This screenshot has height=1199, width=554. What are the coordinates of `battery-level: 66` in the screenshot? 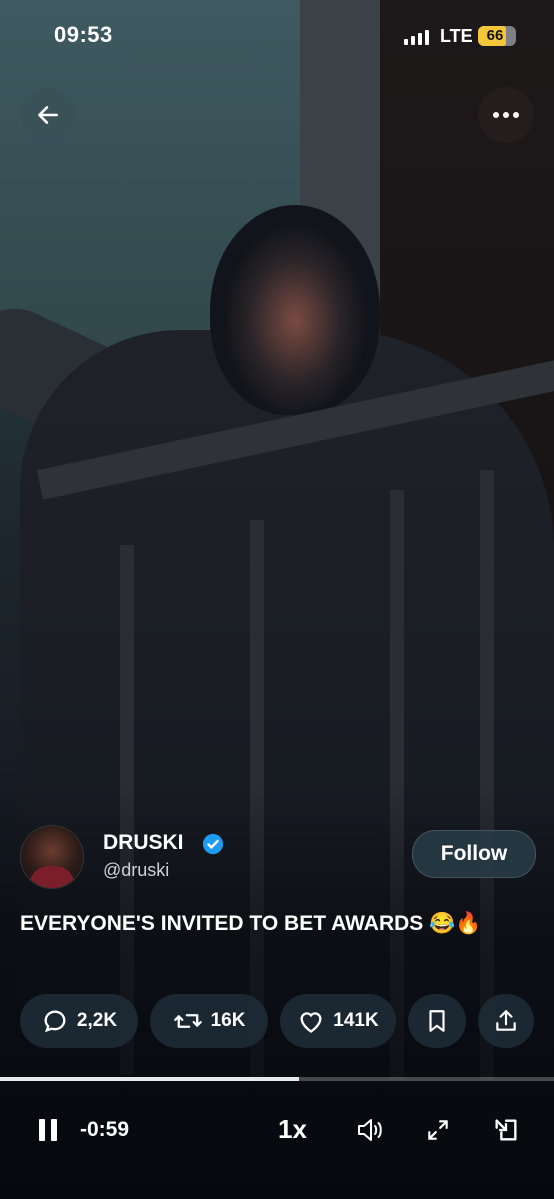 It's located at (495, 35).